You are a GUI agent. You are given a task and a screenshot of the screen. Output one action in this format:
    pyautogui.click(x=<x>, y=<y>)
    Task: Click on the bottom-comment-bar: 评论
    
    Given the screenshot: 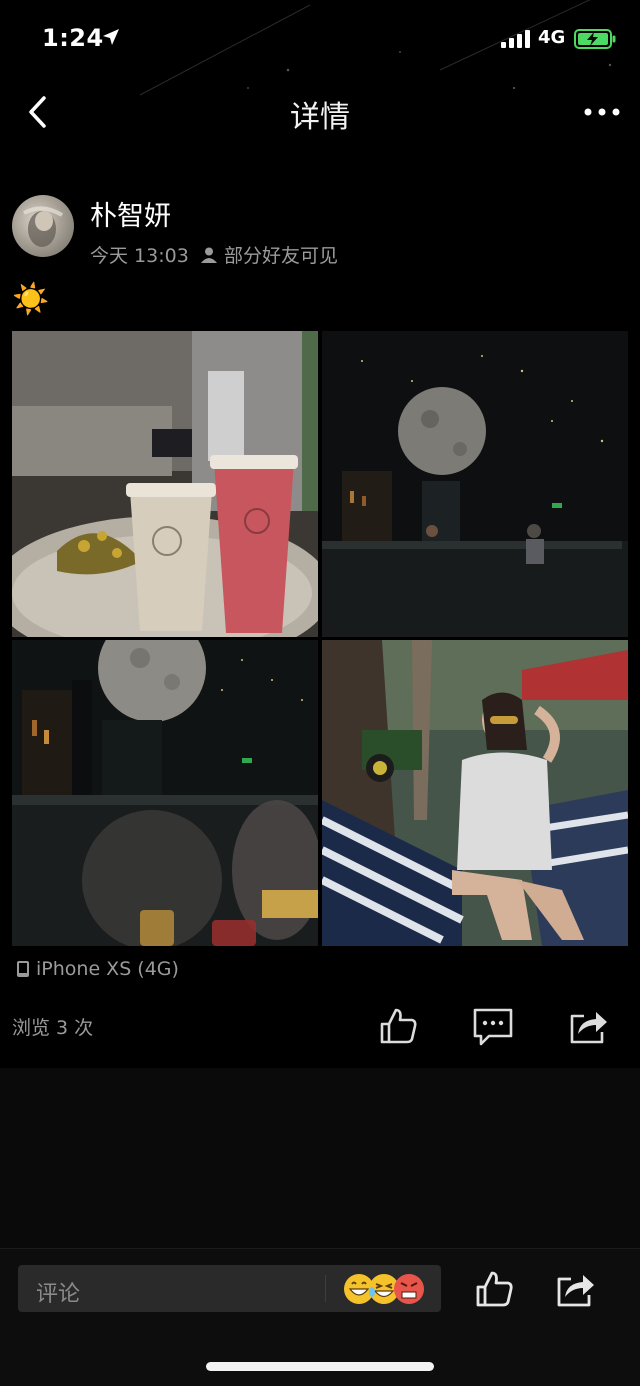 What is the action you would take?
    pyautogui.click(x=320, y=1317)
    